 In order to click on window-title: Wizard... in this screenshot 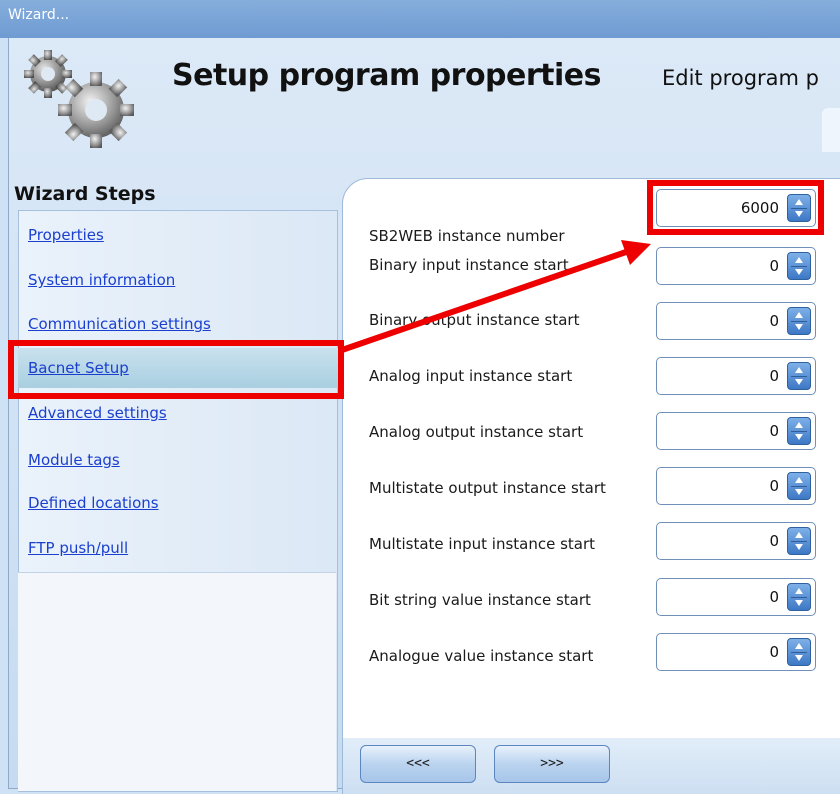, I will do `click(39, 15)`.